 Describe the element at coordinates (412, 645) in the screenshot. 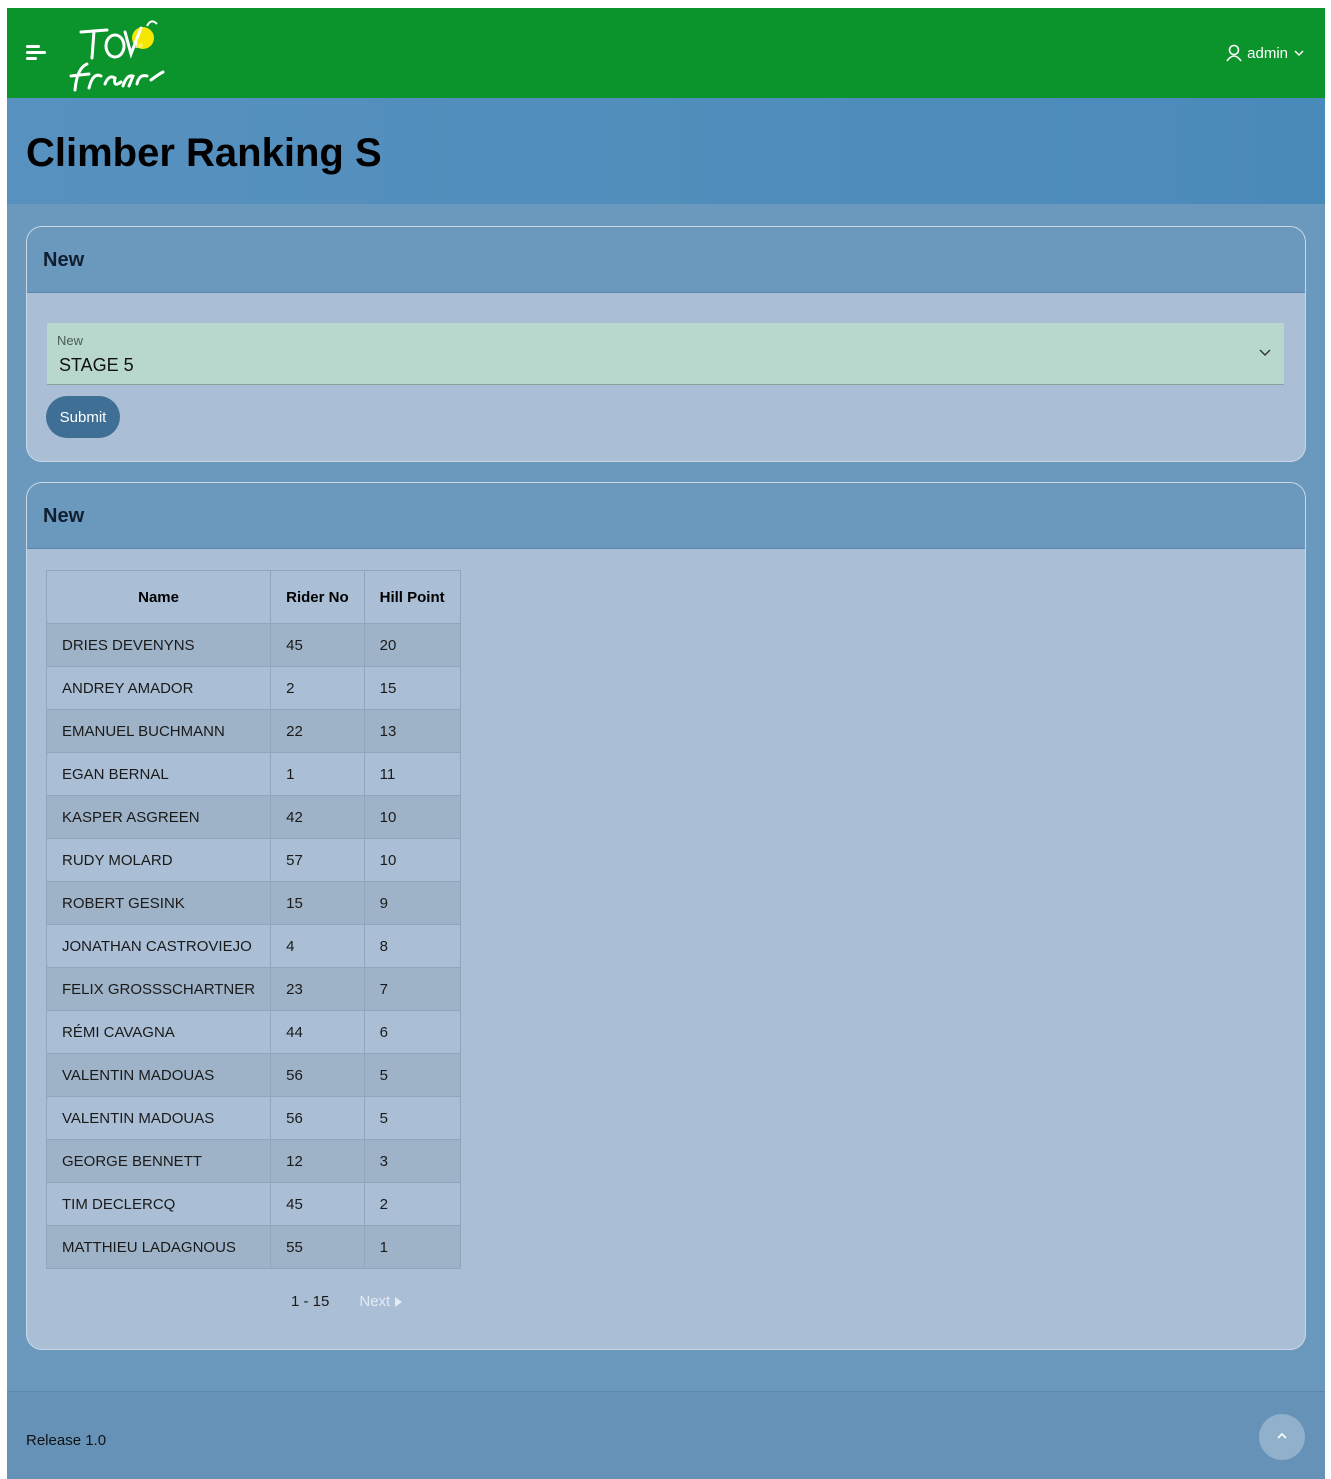

I see `cell-hill-point: 20` at that location.